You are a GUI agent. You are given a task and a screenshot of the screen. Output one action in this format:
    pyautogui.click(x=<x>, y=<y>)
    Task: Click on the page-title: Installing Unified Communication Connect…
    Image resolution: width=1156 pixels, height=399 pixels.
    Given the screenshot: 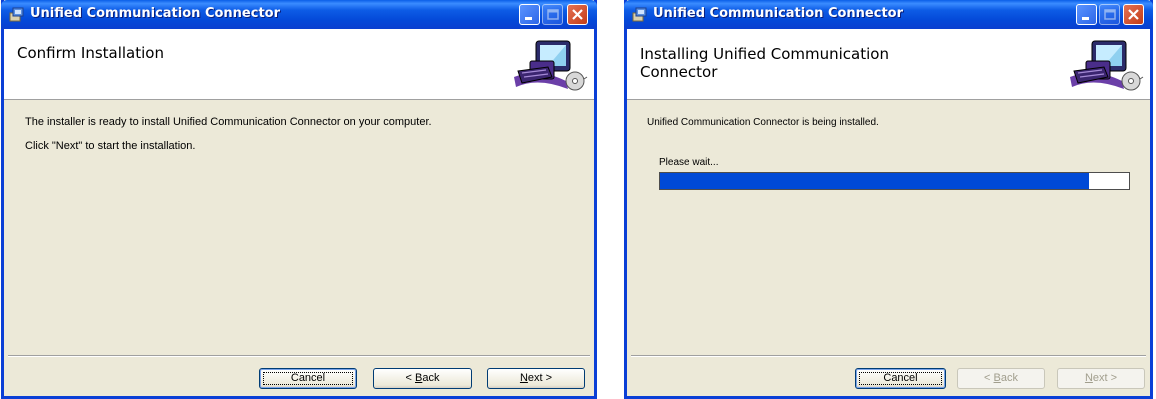 What is the action you would take?
    pyautogui.click(x=764, y=63)
    